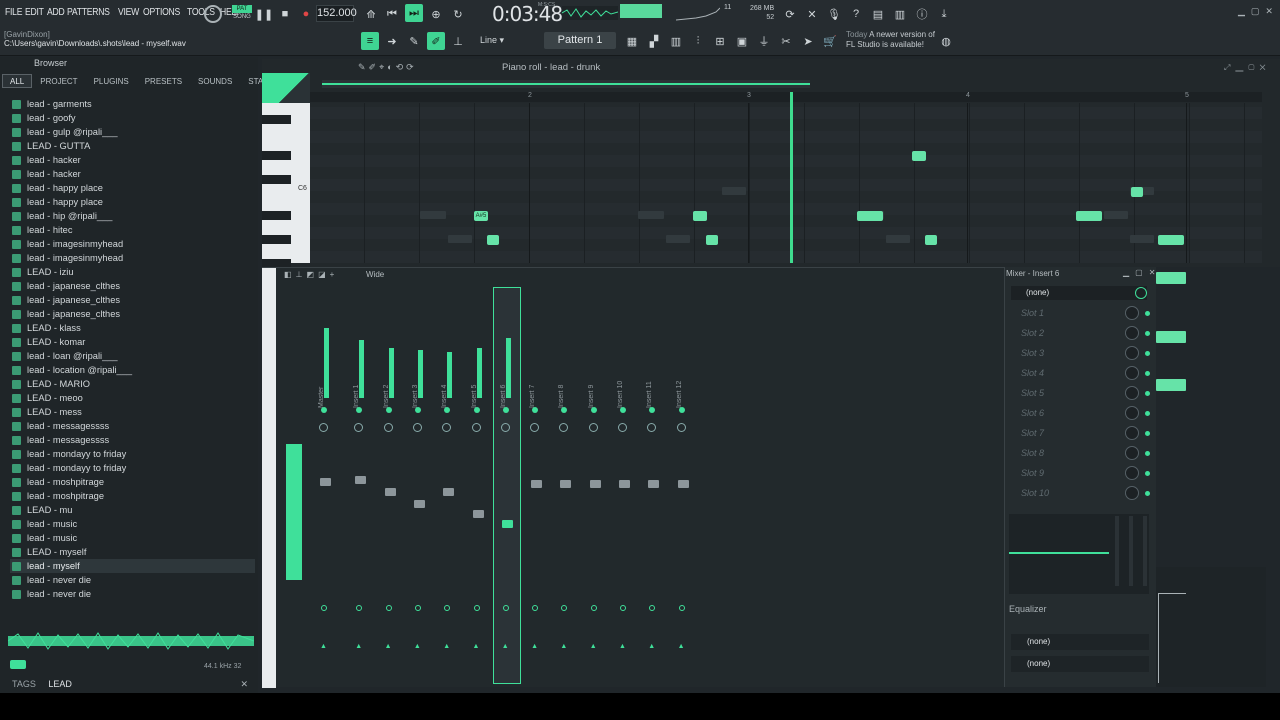 This screenshot has width=1280, height=720. What do you see at coordinates (264, 14) in the screenshot?
I see `play-icon: ❚❚` at bounding box center [264, 14].